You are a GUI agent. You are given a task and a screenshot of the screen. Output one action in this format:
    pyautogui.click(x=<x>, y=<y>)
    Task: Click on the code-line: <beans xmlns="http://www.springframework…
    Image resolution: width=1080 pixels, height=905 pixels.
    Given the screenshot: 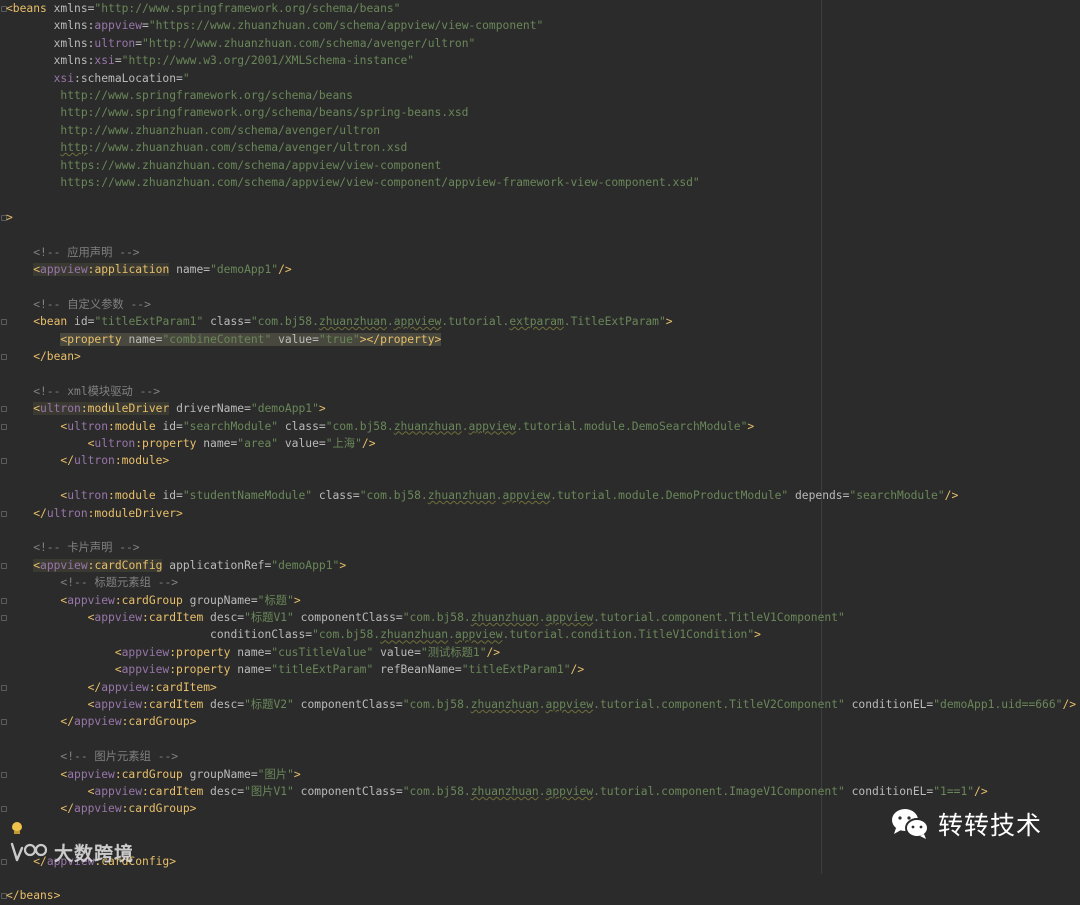 What is the action you would take?
    pyautogui.click(x=203, y=8)
    